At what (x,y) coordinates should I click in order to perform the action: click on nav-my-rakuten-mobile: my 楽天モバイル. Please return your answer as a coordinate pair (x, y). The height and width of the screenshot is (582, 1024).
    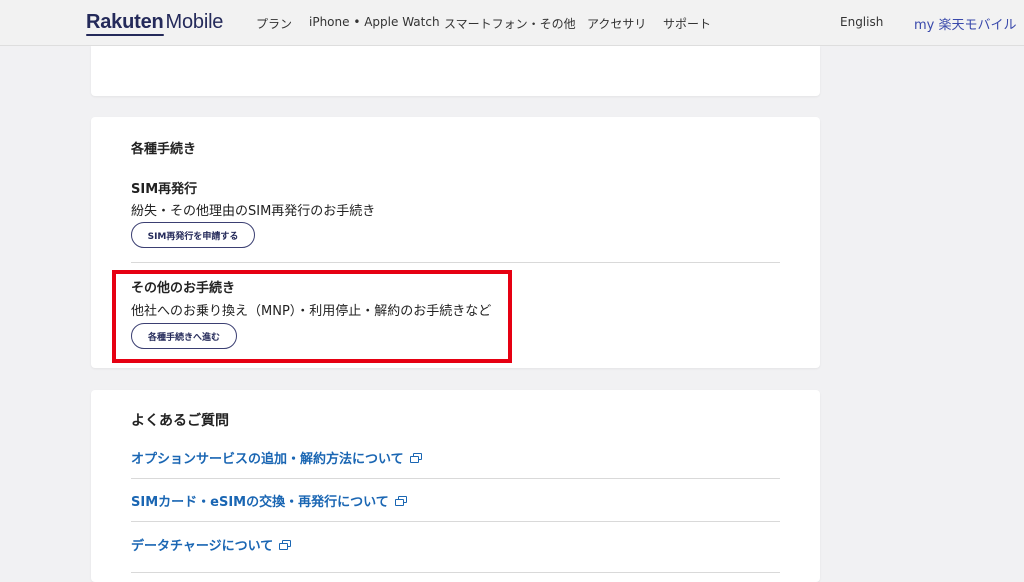
    Looking at the image, I should click on (965, 23).